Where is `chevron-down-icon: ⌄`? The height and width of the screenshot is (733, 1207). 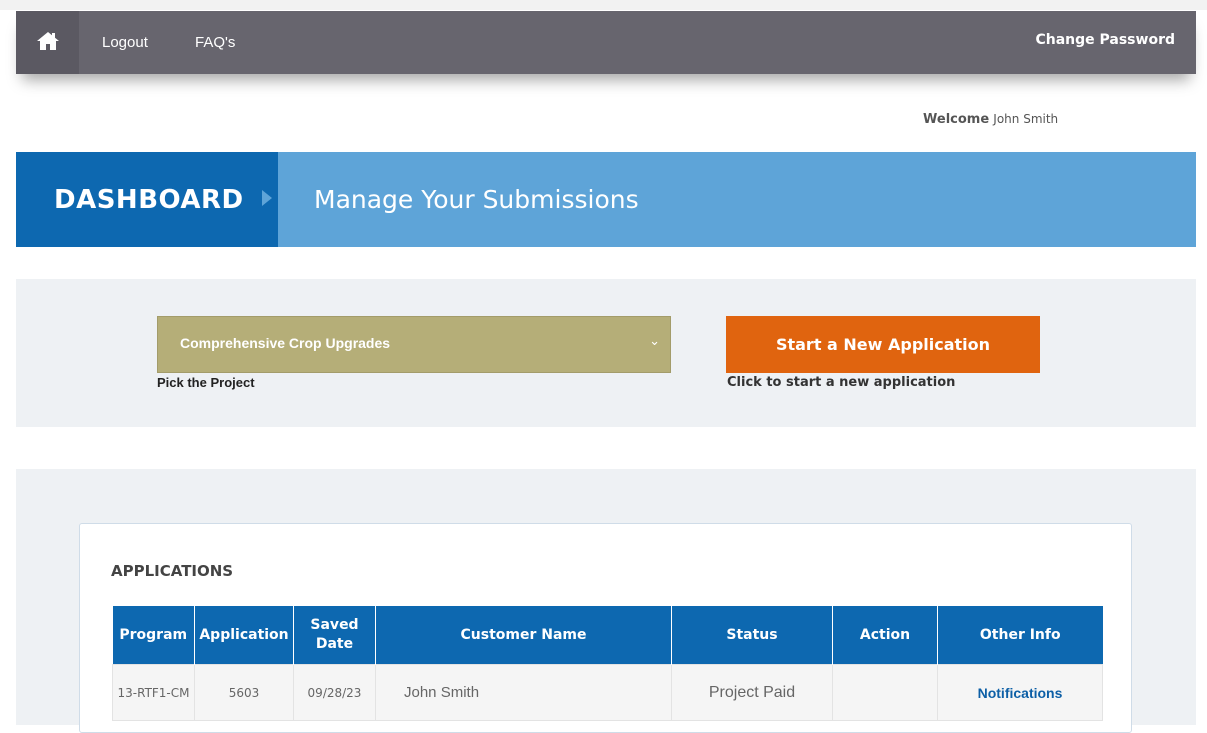 chevron-down-icon: ⌄ is located at coordinates (654, 341).